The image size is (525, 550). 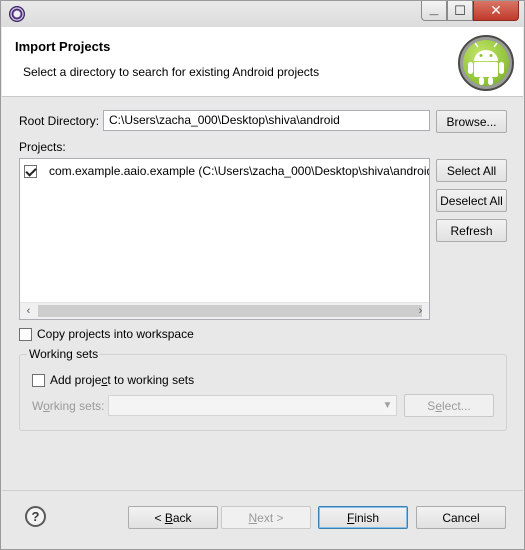 What do you see at coordinates (17, 14) in the screenshot?
I see `eclipse-icon` at bounding box center [17, 14].